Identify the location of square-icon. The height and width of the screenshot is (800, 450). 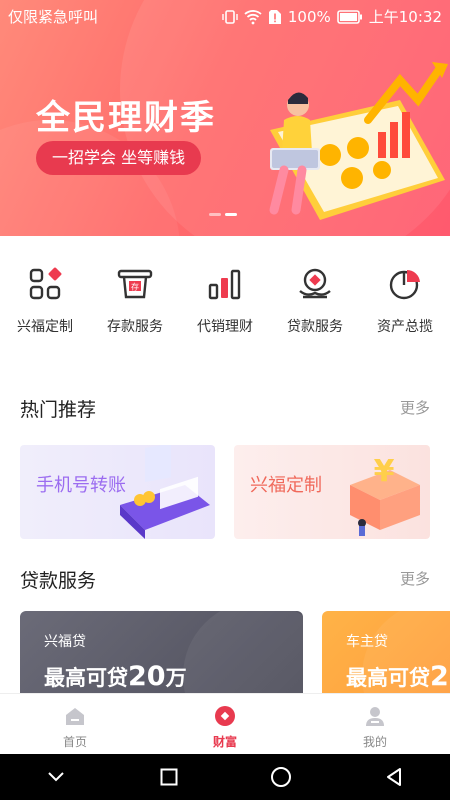
(169, 777).